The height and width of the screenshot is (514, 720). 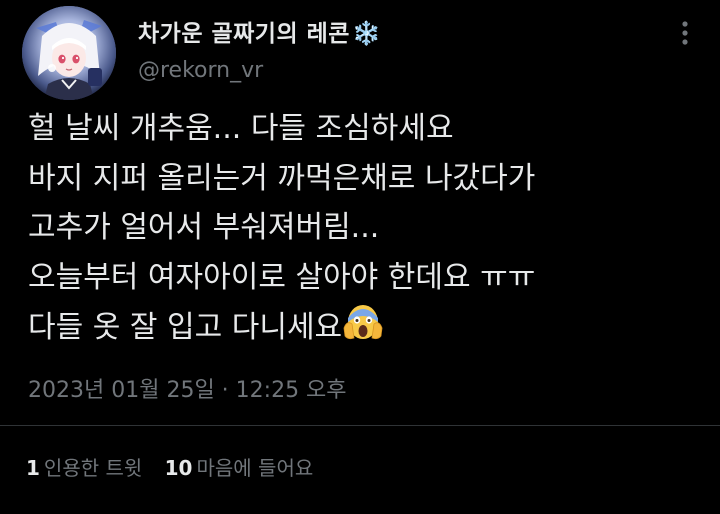 What do you see at coordinates (366, 34) in the screenshot?
I see `snowflake-emoji: ❄️` at bounding box center [366, 34].